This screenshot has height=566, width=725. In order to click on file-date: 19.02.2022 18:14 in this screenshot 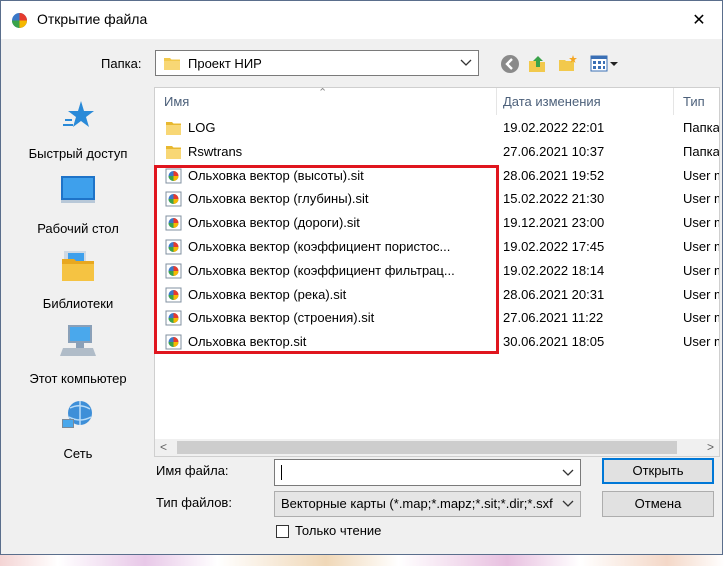, I will do `click(554, 270)`.